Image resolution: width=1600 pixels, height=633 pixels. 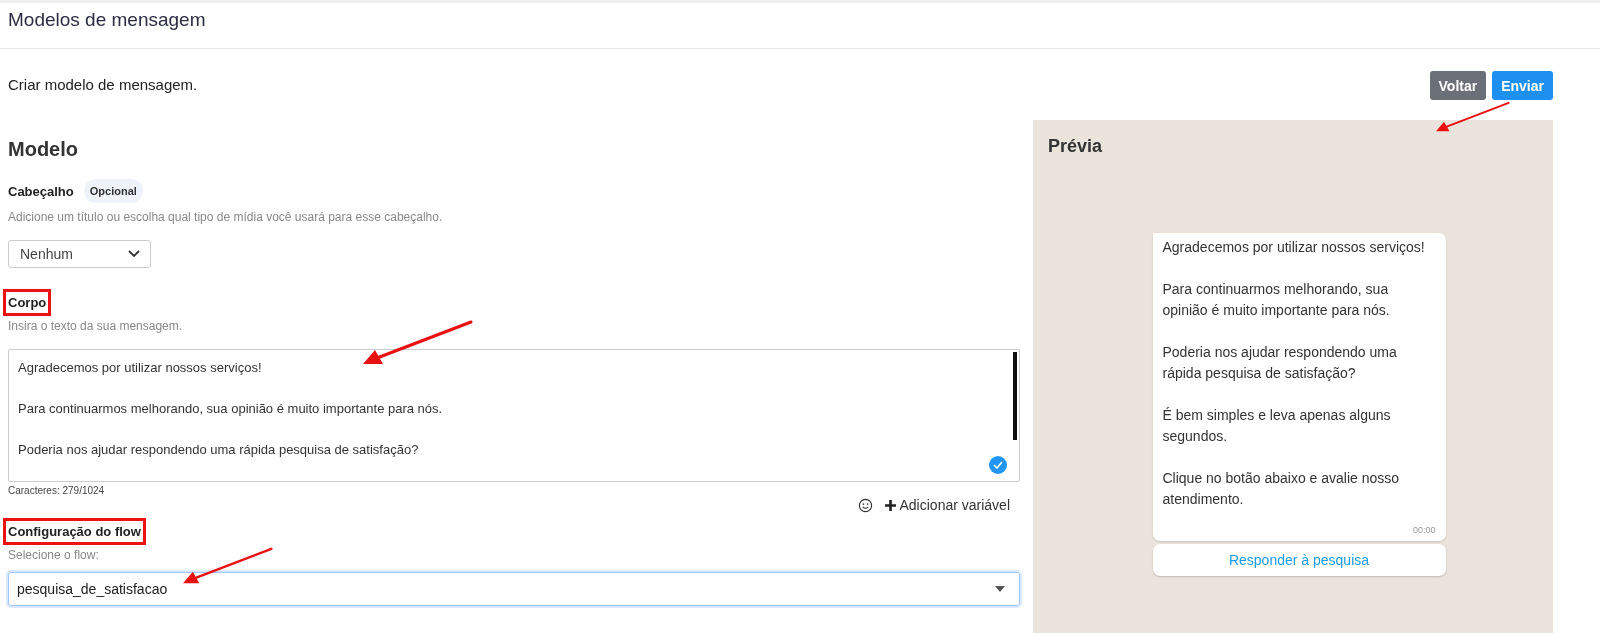 What do you see at coordinates (890, 505) in the screenshot?
I see `plus-icon` at bounding box center [890, 505].